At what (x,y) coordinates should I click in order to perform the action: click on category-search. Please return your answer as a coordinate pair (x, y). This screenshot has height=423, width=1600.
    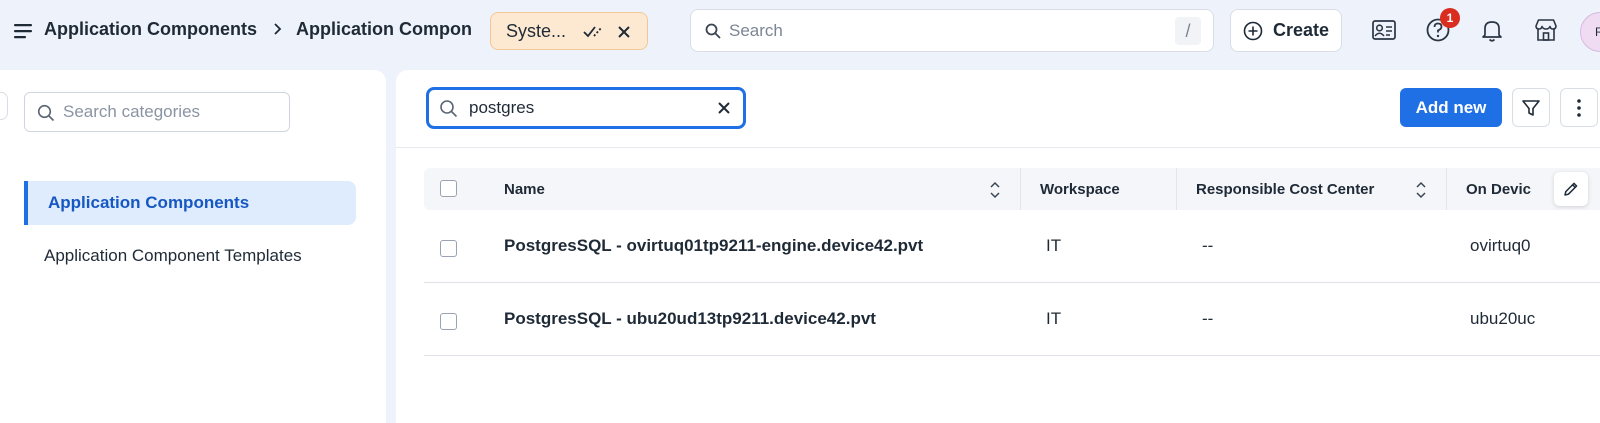
    Looking at the image, I should click on (157, 112).